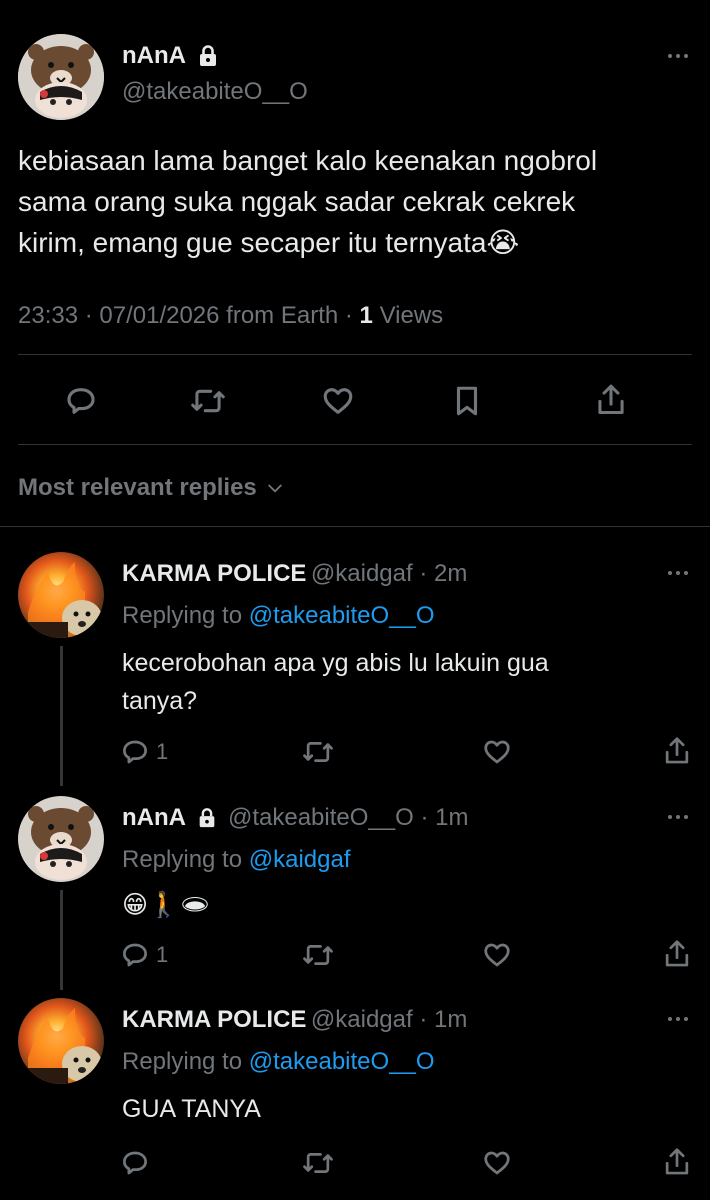 The image size is (710, 1200). Describe the element at coordinates (137, 487) in the screenshot. I see `replies-sort-label: Most relevant replies` at that location.